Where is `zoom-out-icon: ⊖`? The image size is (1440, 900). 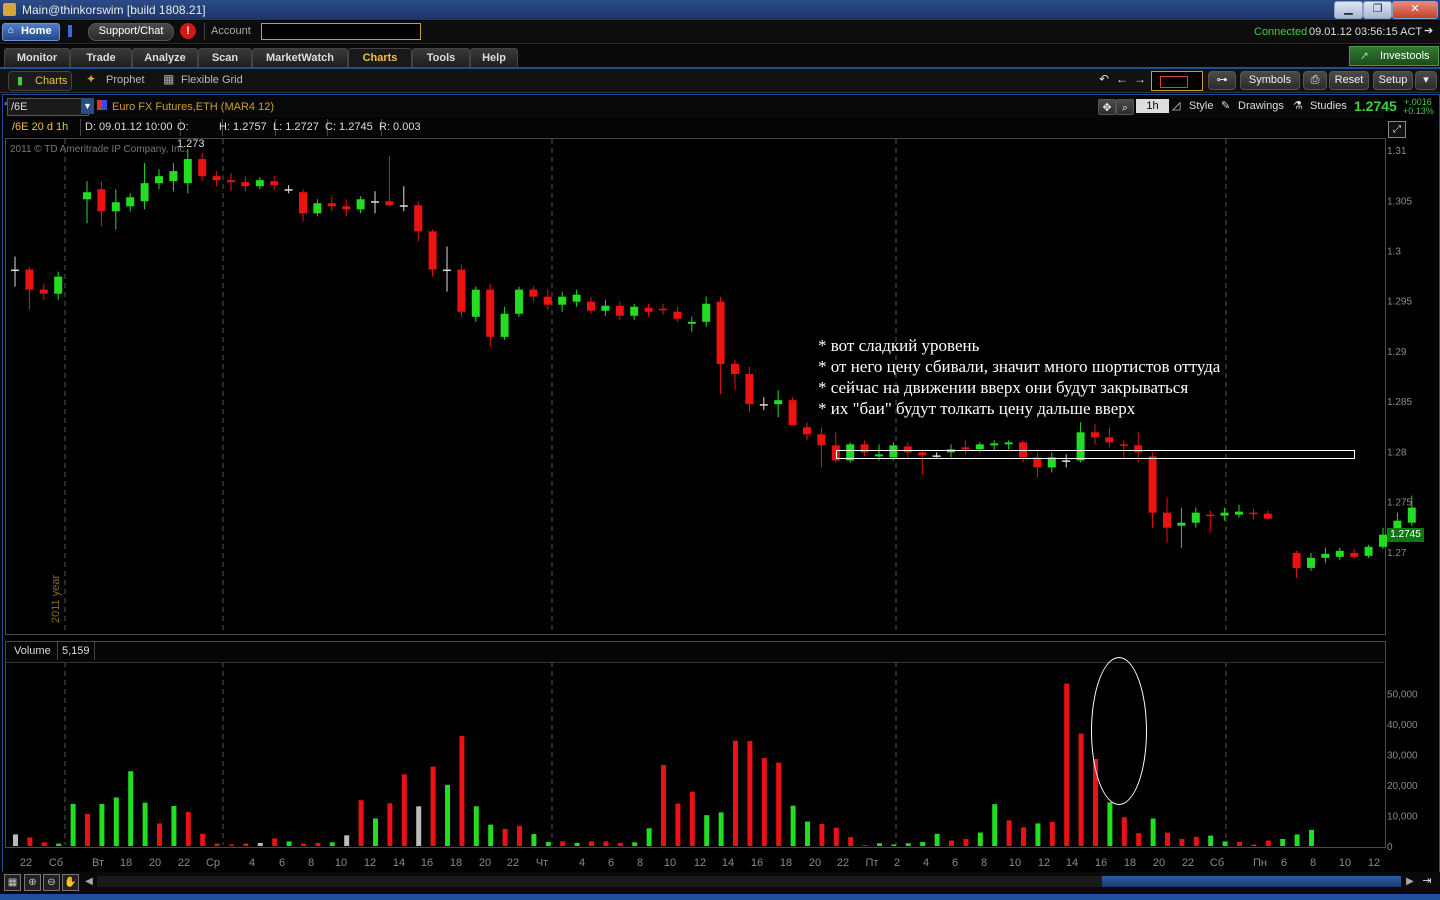 zoom-out-icon: ⊖ is located at coordinates (51, 882).